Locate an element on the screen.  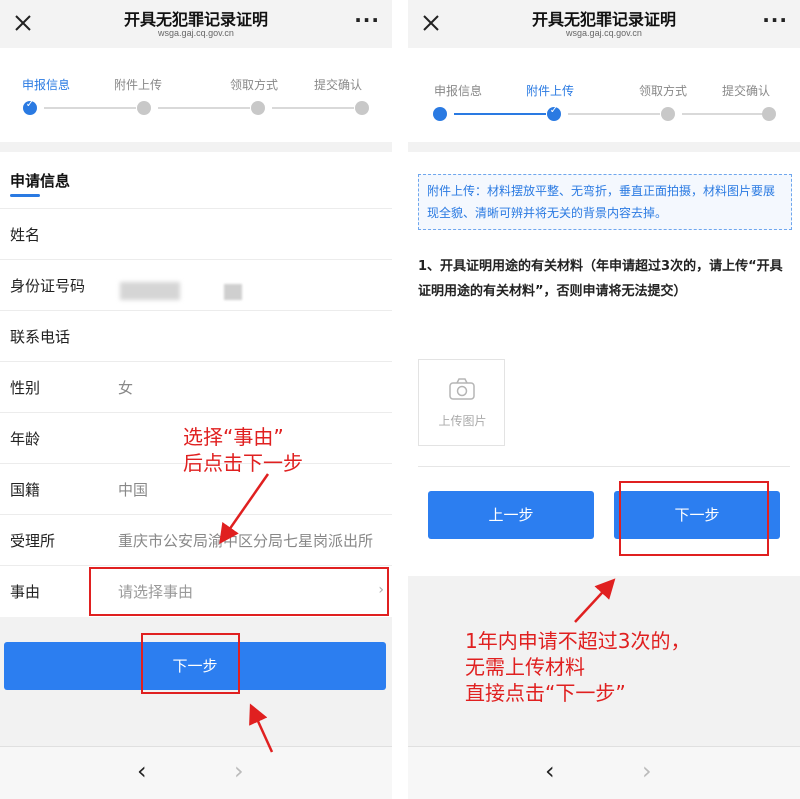
row-value: 重庆市公安局渝中区分局七星岗派出所 is located at coordinates (246, 541).